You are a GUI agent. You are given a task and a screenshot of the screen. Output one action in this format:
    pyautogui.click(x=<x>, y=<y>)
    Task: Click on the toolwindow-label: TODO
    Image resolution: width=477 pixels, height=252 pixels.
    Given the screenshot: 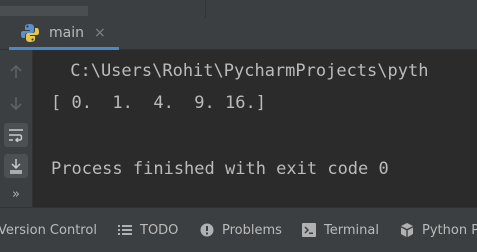 What is the action you would take?
    pyautogui.click(x=159, y=230)
    